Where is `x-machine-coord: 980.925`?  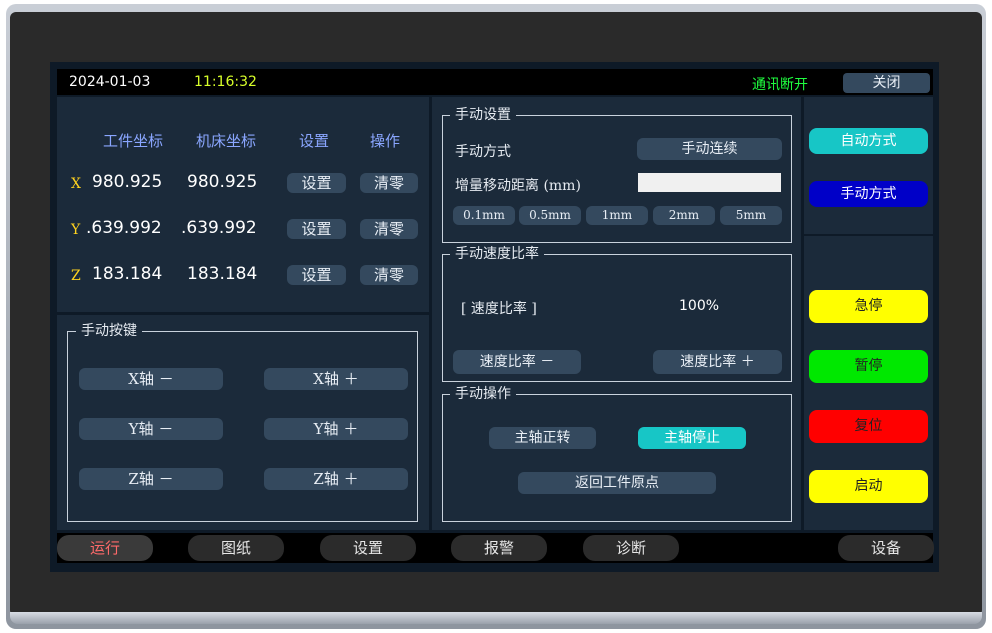 x-machine-coord: 980.925 is located at coordinates (222, 182).